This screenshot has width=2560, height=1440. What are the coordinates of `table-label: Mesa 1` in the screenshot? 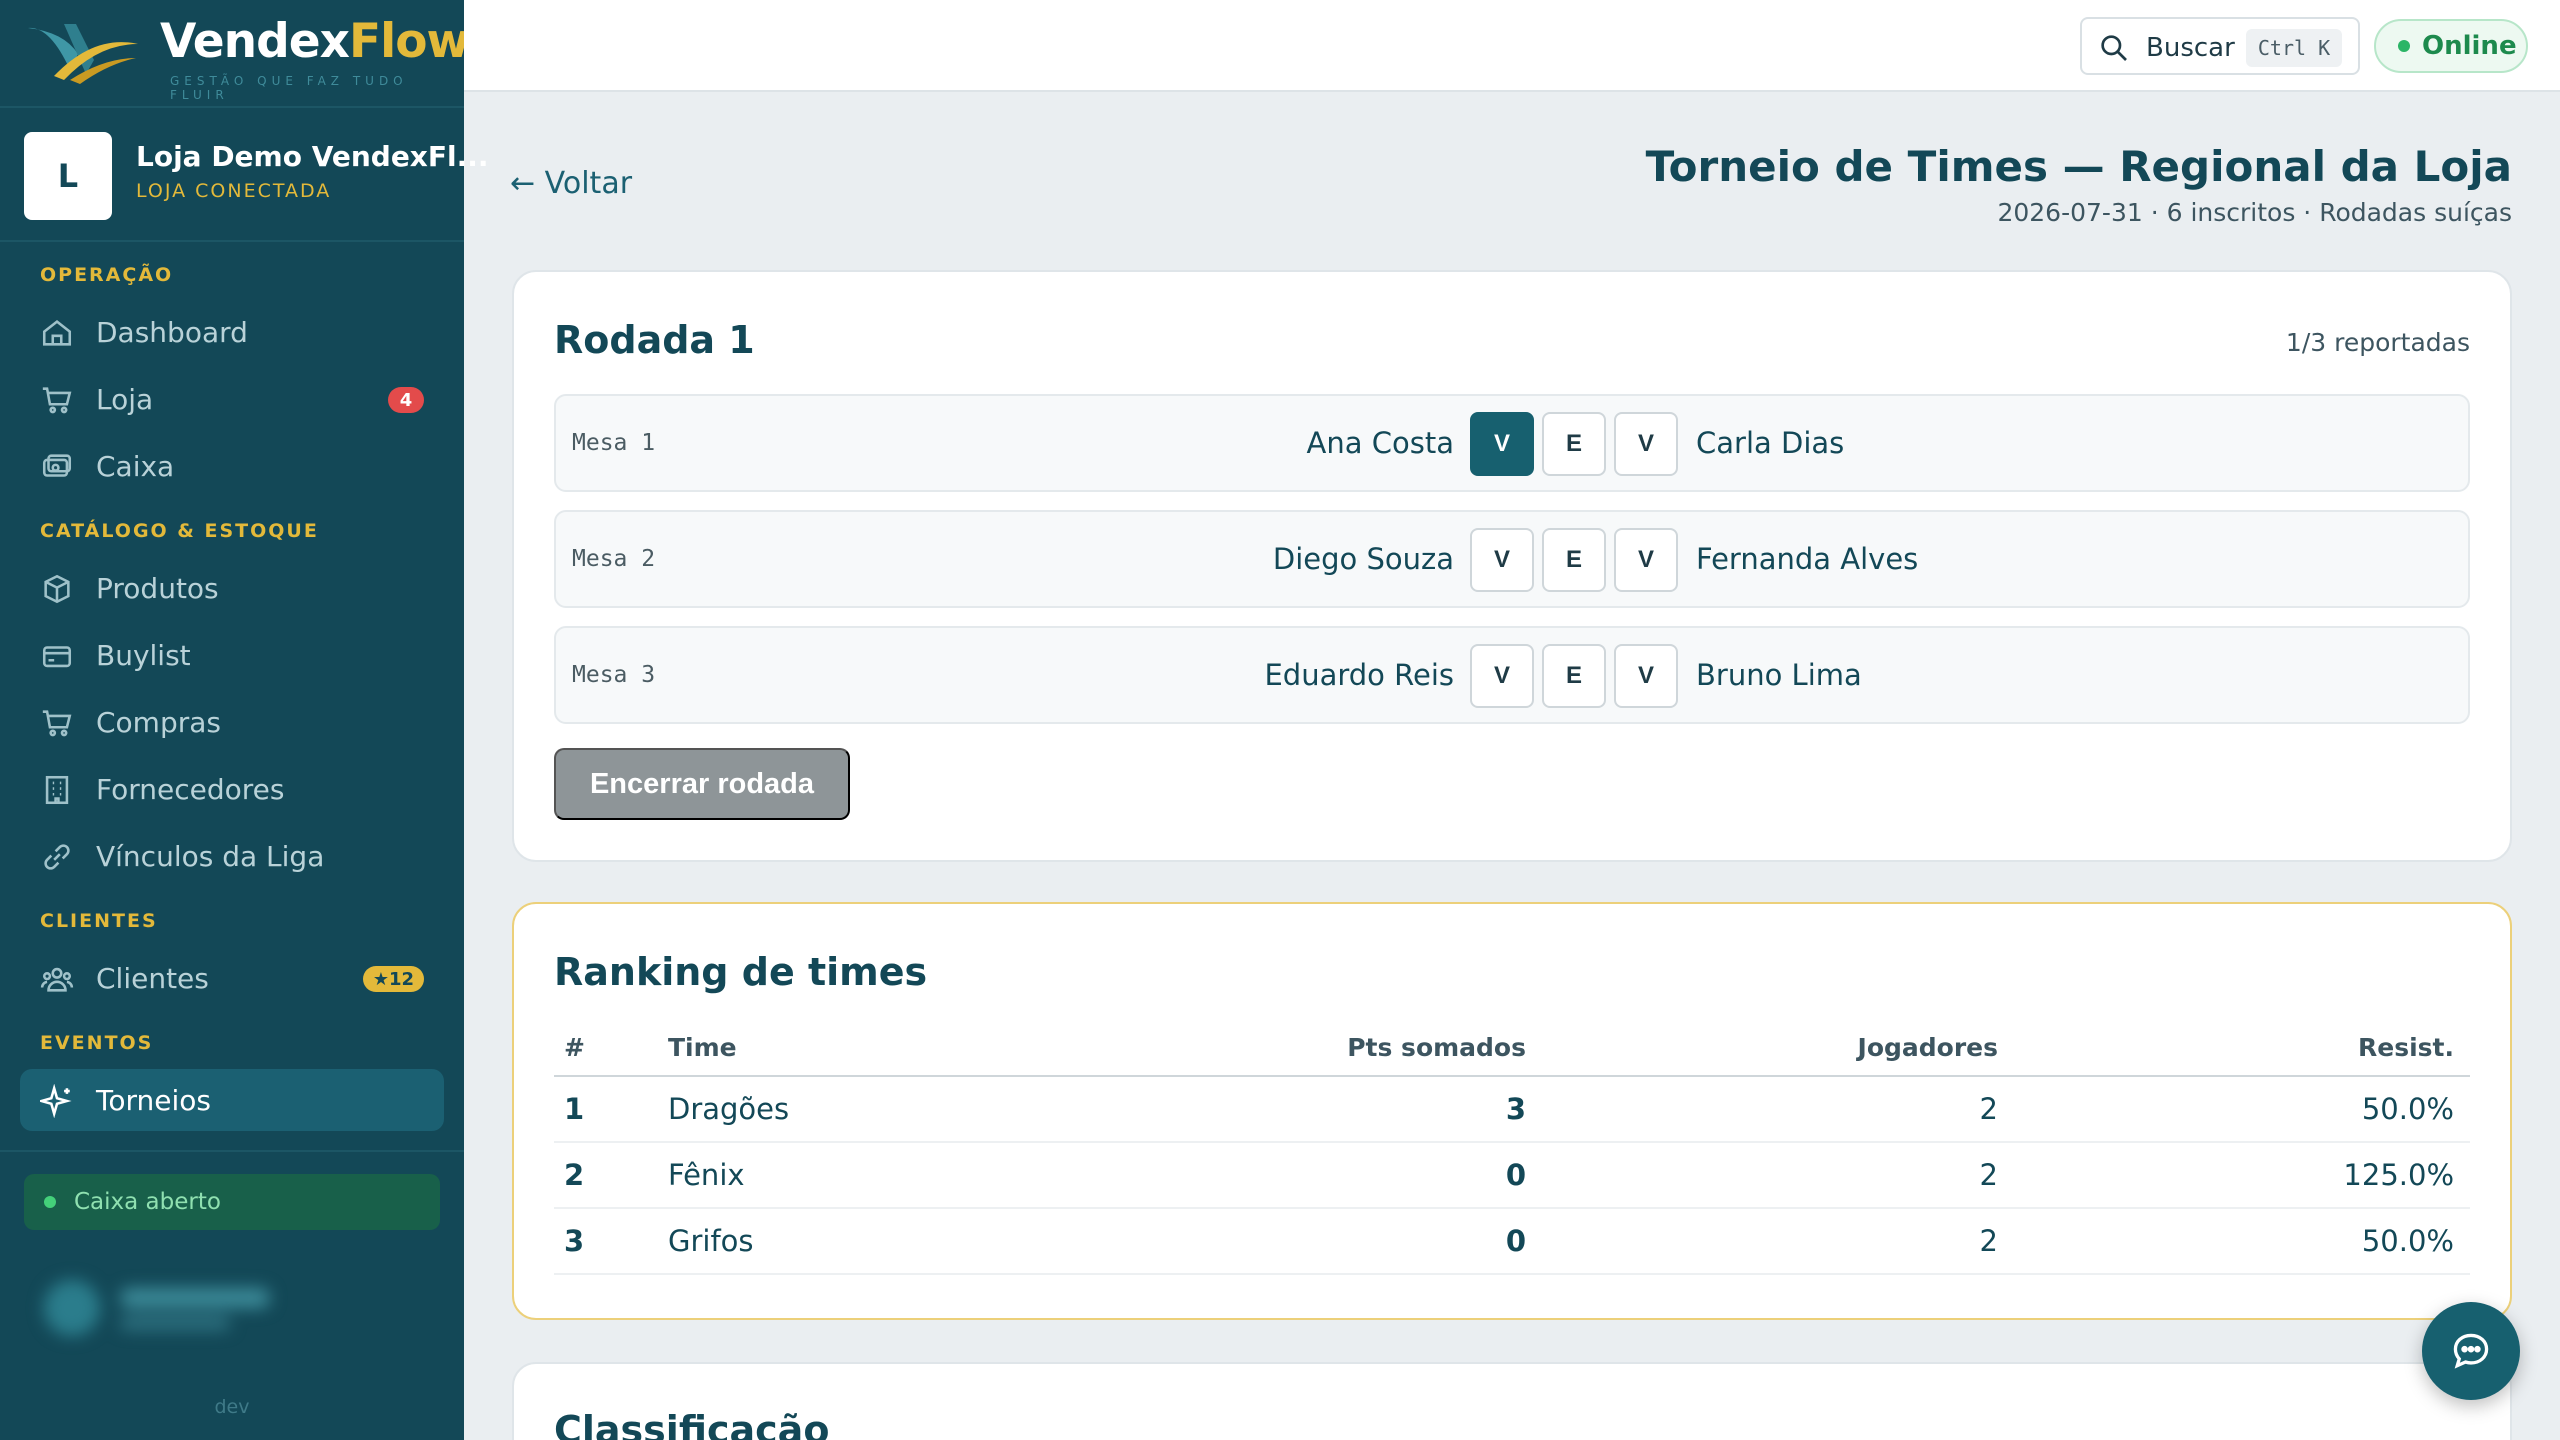 It's located at (614, 443).